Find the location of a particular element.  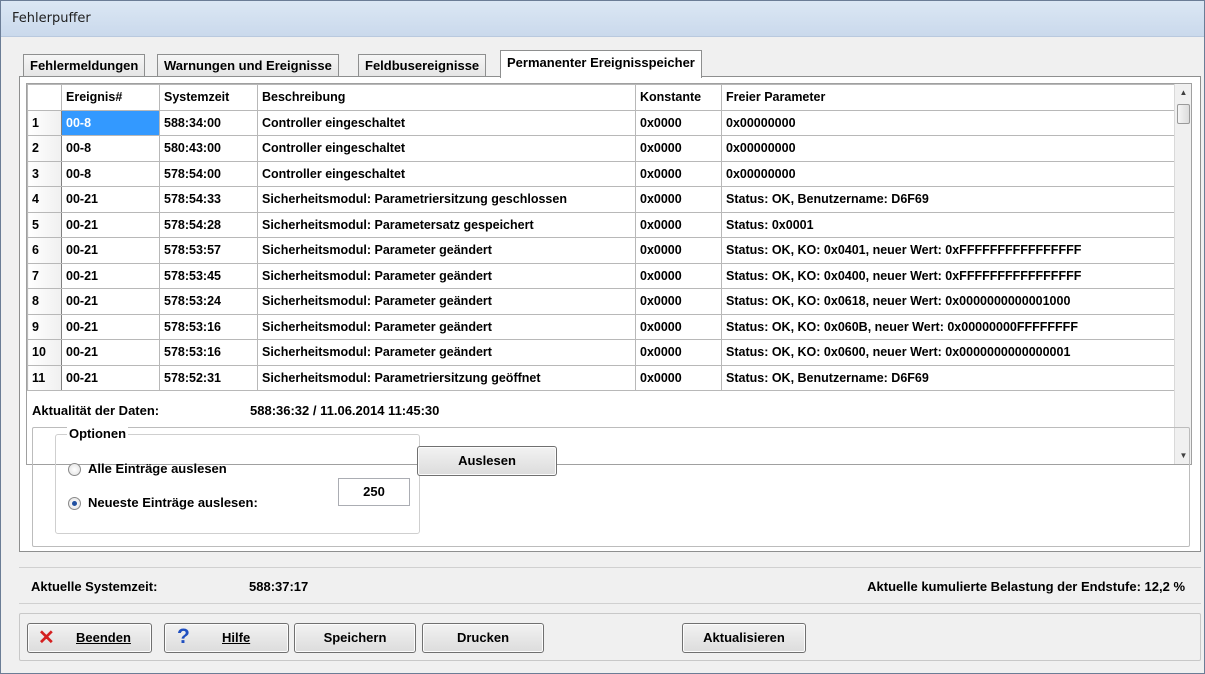

column-header-ereignis: Ereignis# is located at coordinates (110, 97).